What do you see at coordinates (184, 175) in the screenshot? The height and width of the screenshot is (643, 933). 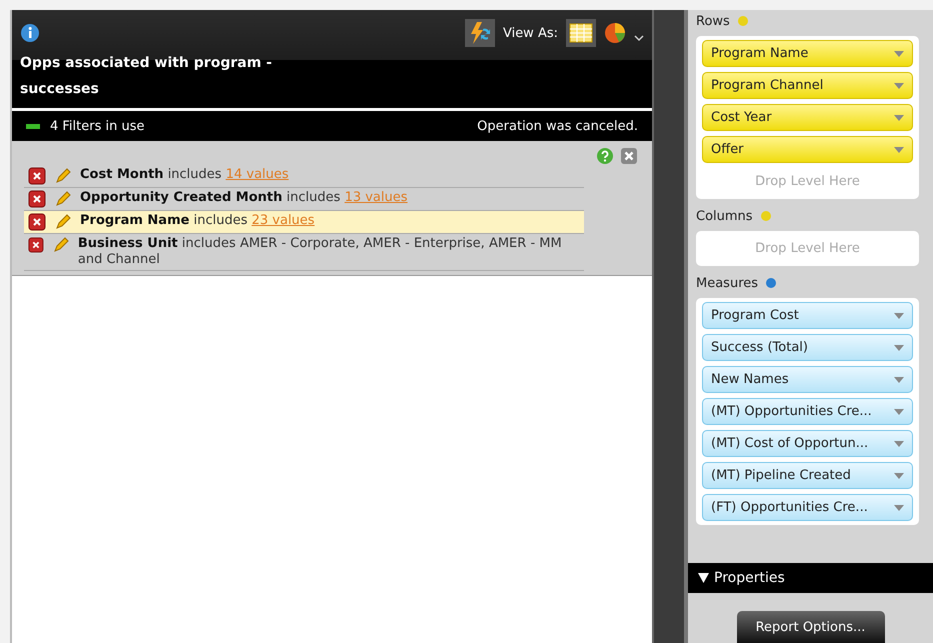 I see `filter-text: Cost Month includes 14 values` at bounding box center [184, 175].